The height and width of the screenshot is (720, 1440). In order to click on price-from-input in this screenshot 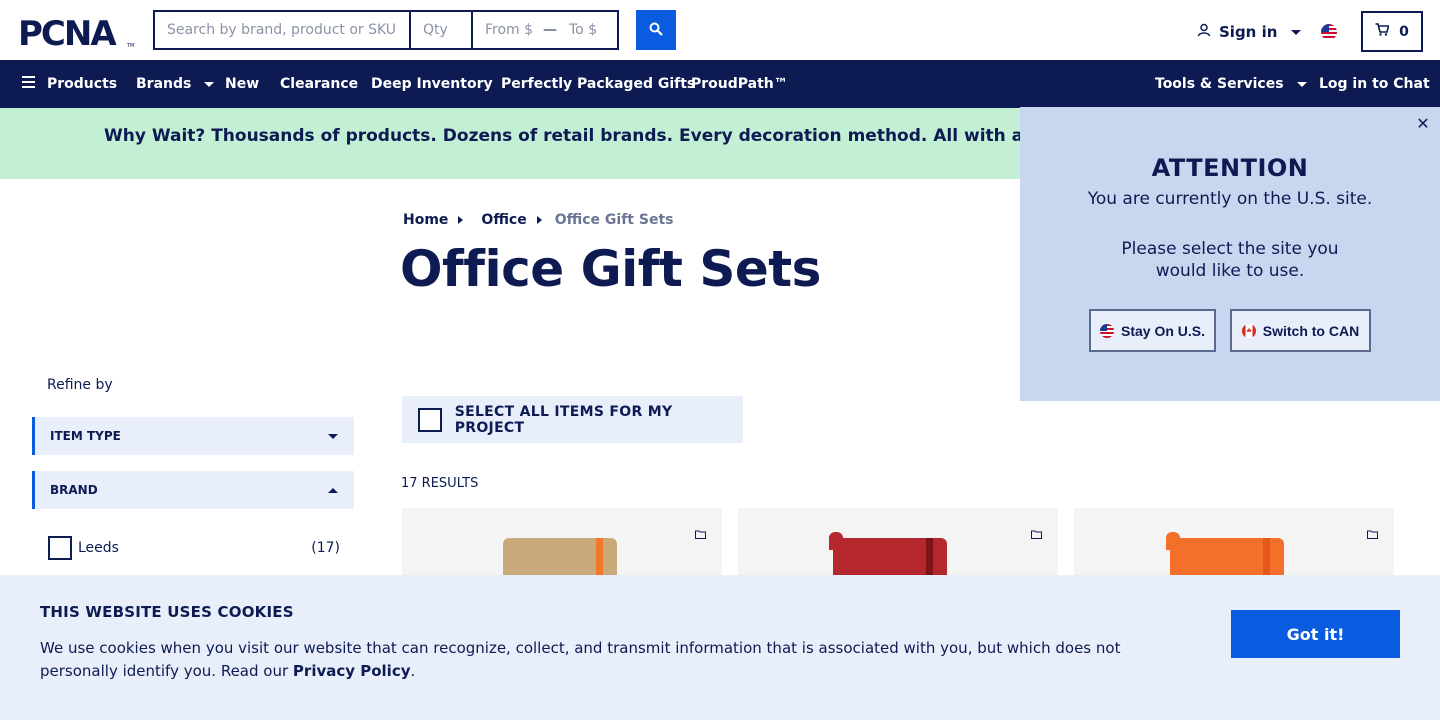, I will do `click(508, 30)`.